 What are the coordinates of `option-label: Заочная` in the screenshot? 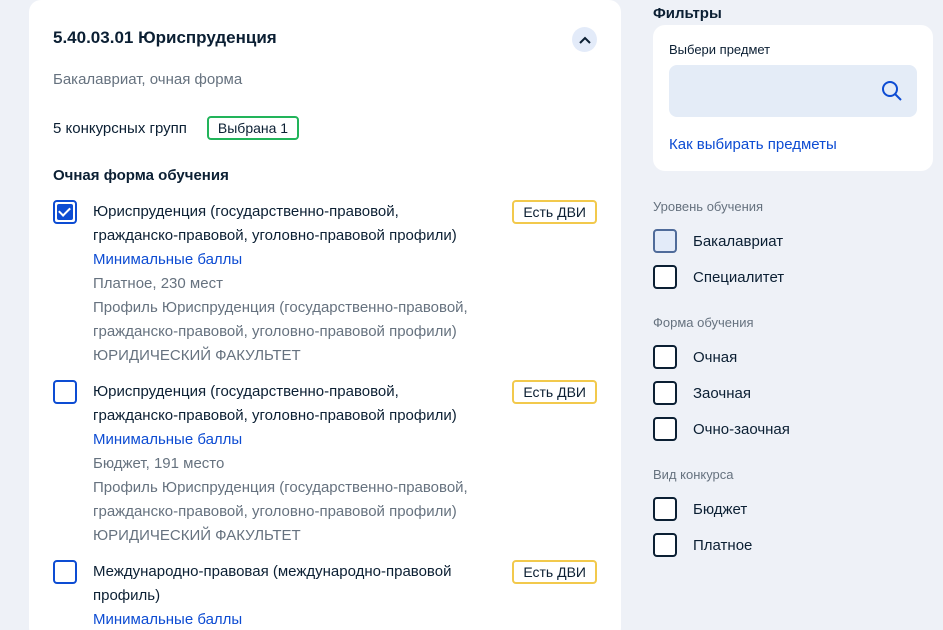 It's located at (722, 393).